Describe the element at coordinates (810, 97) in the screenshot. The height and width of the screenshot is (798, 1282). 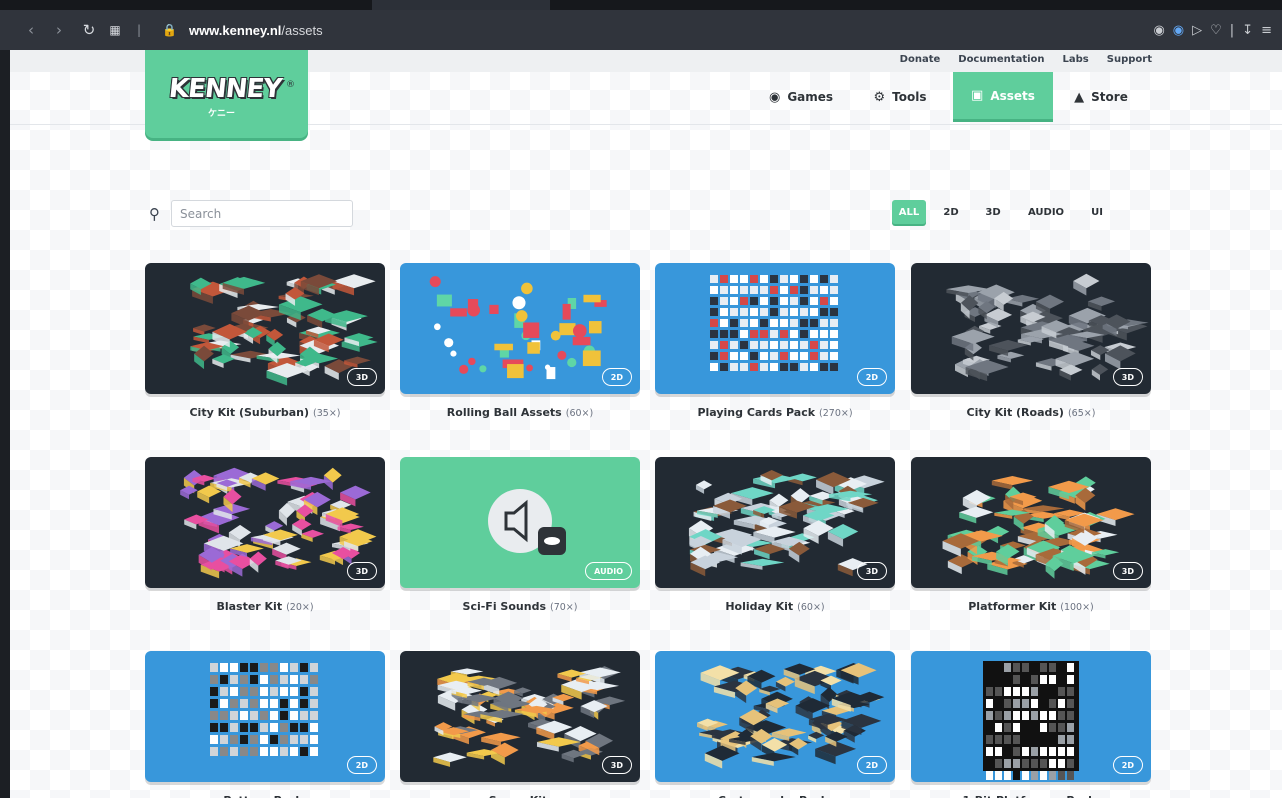
I see `nav-label: Games` at that location.